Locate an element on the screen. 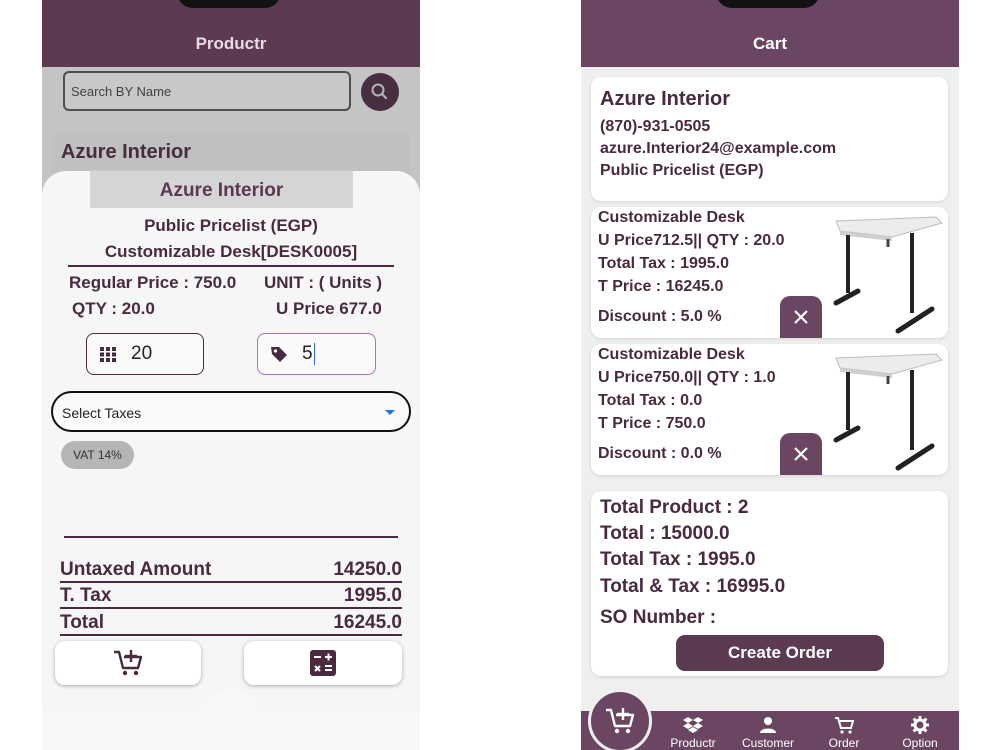 Image resolution: width=1000 pixels, height=750 pixels. nav-productr: Productr is located at coordinates (693, 733).